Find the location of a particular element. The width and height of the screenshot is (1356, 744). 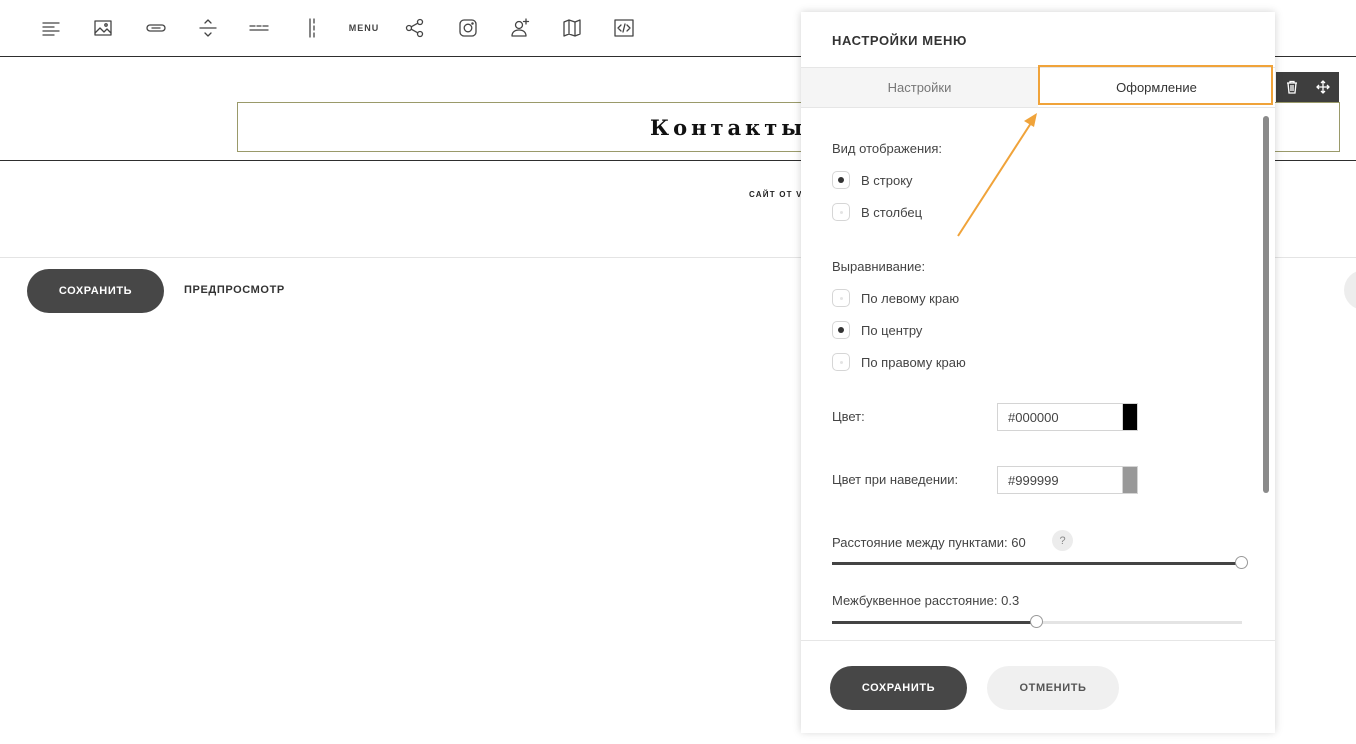

add-user-icon is located at coordinates (520, 27).